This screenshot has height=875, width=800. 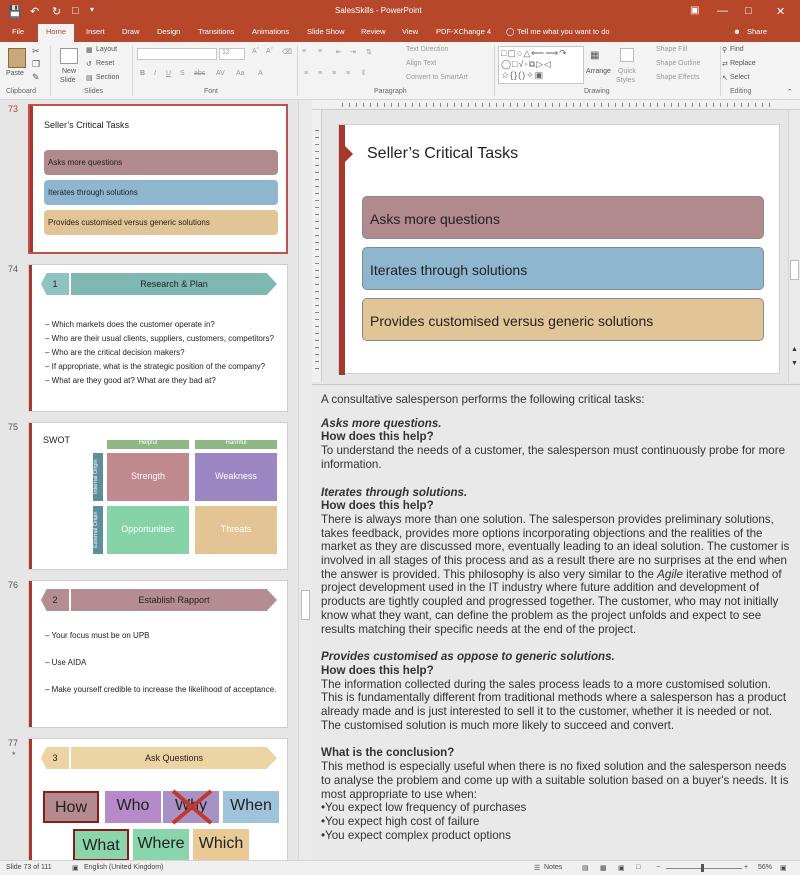 What do you see at coordinates (677, 77) in the screenshot?
I see `shape-effects-button: Shape Effects` at bounding box center [677, 77].